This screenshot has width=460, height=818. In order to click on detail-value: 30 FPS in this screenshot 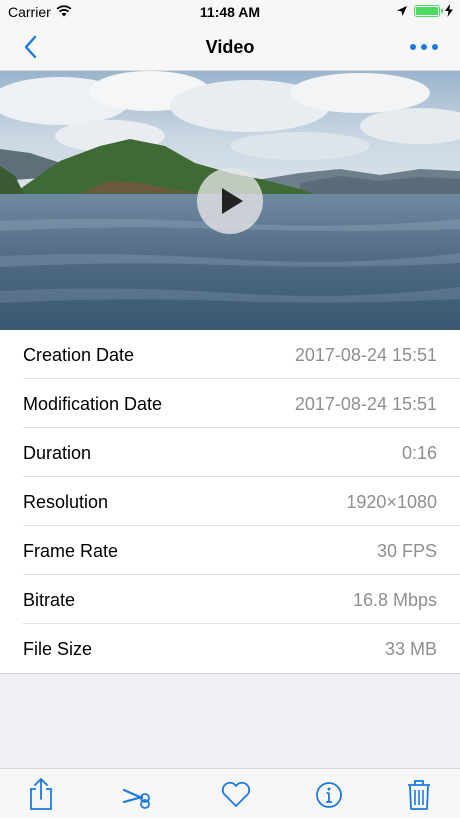, I will do `click(406, 551)`.